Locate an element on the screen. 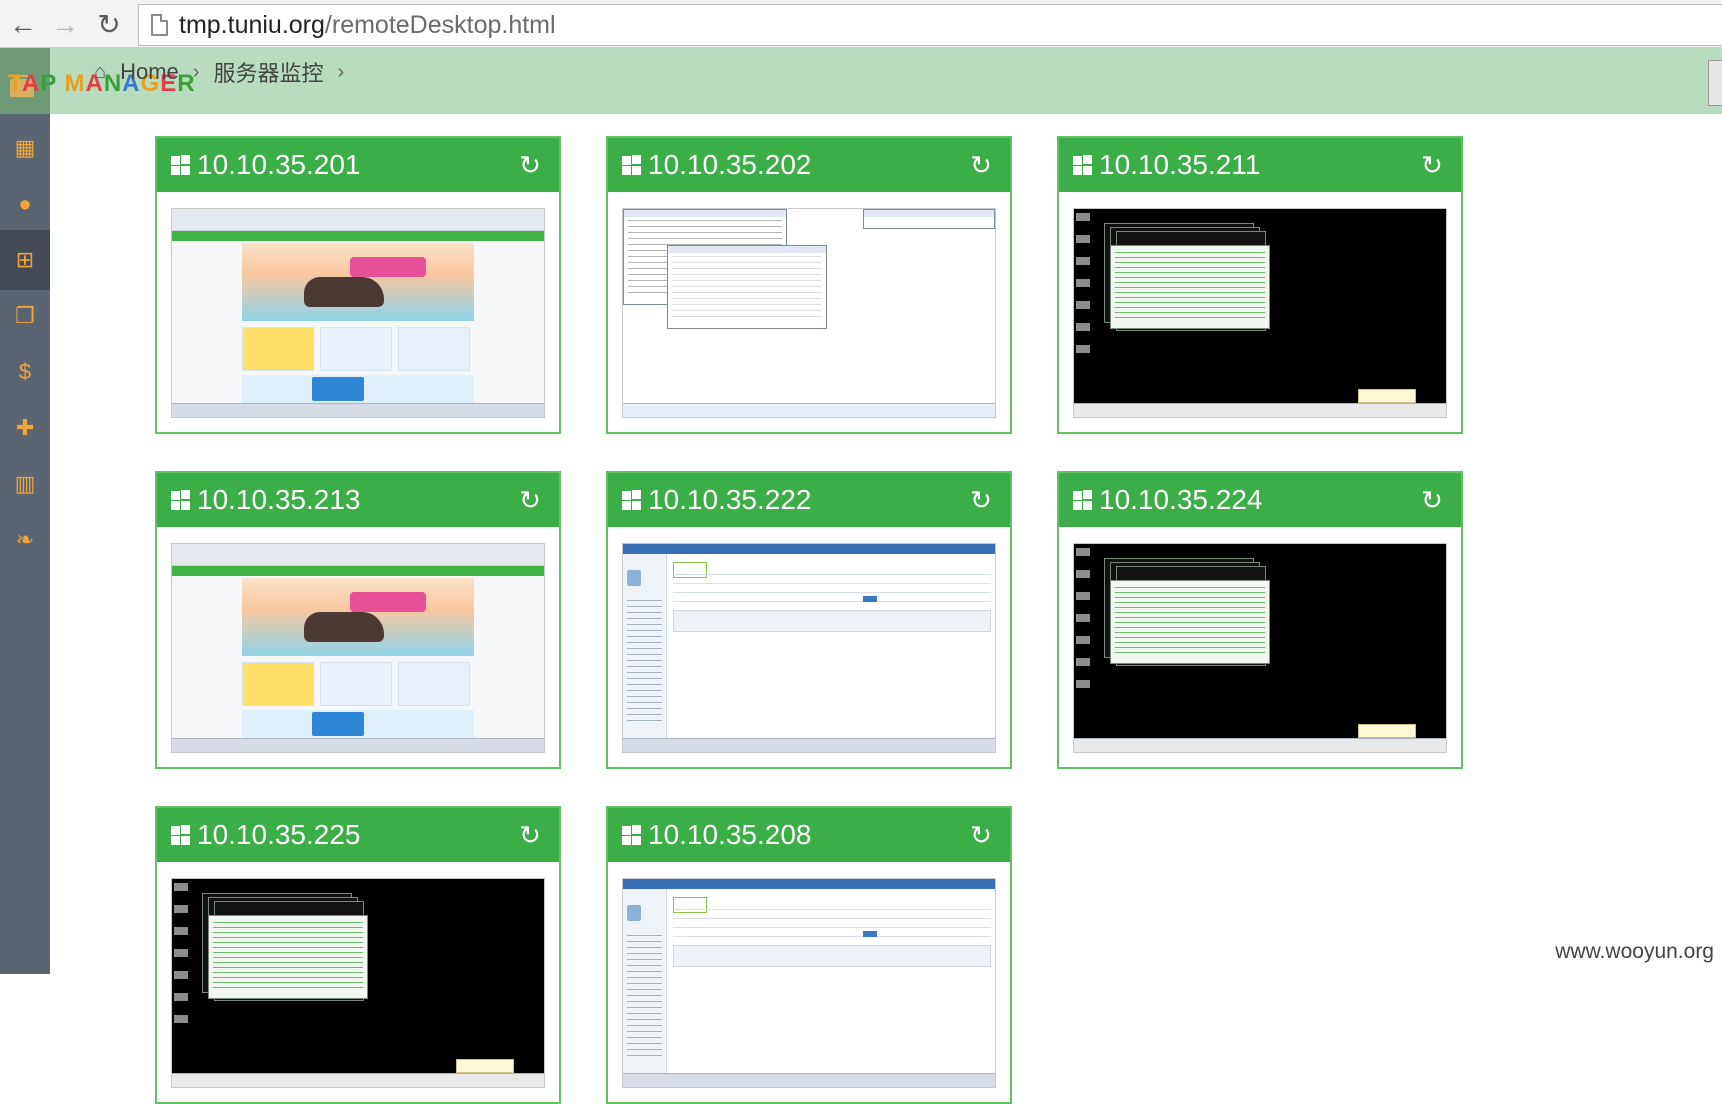 This screenshot has height=1104, width=1722. server-ip: 10.10.35.201 is located at coordinates (279, 165).